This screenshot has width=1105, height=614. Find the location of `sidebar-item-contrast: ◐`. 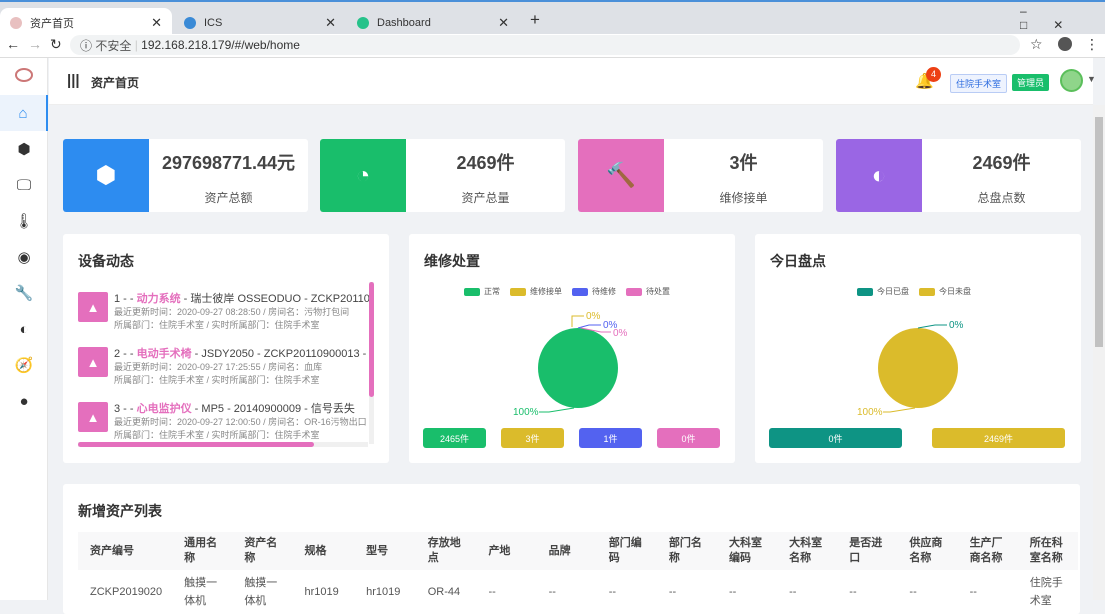

sidebar-item-contrast: ◐ is located at coordinates (24, 329).